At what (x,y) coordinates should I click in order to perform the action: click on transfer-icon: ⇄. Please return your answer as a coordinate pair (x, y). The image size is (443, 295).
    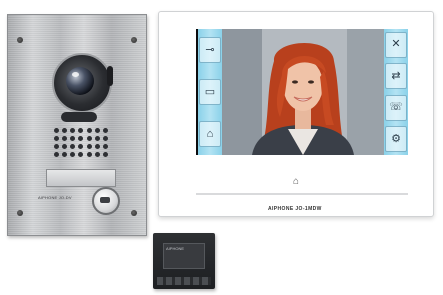
    Looking at the image, I should click on (396, 76).